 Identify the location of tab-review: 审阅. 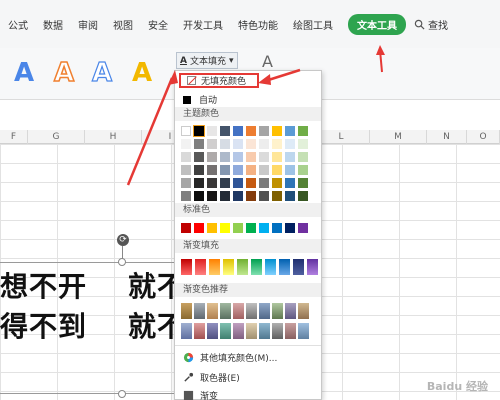
(88, 24).